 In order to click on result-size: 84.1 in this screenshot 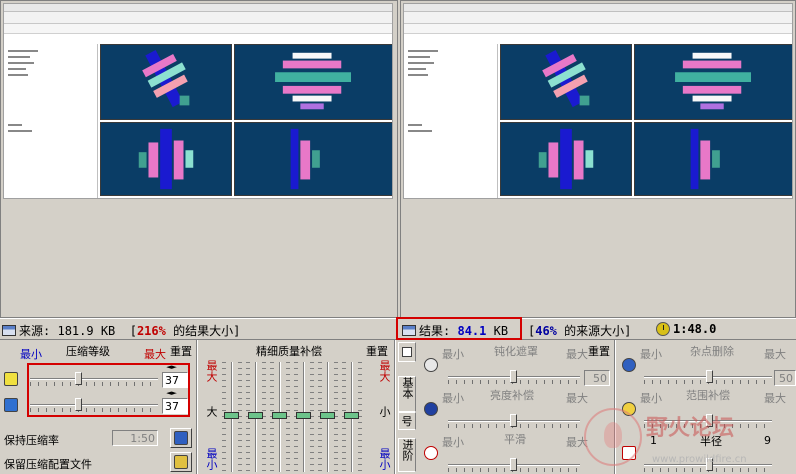, I will do `click(472, 331)`.